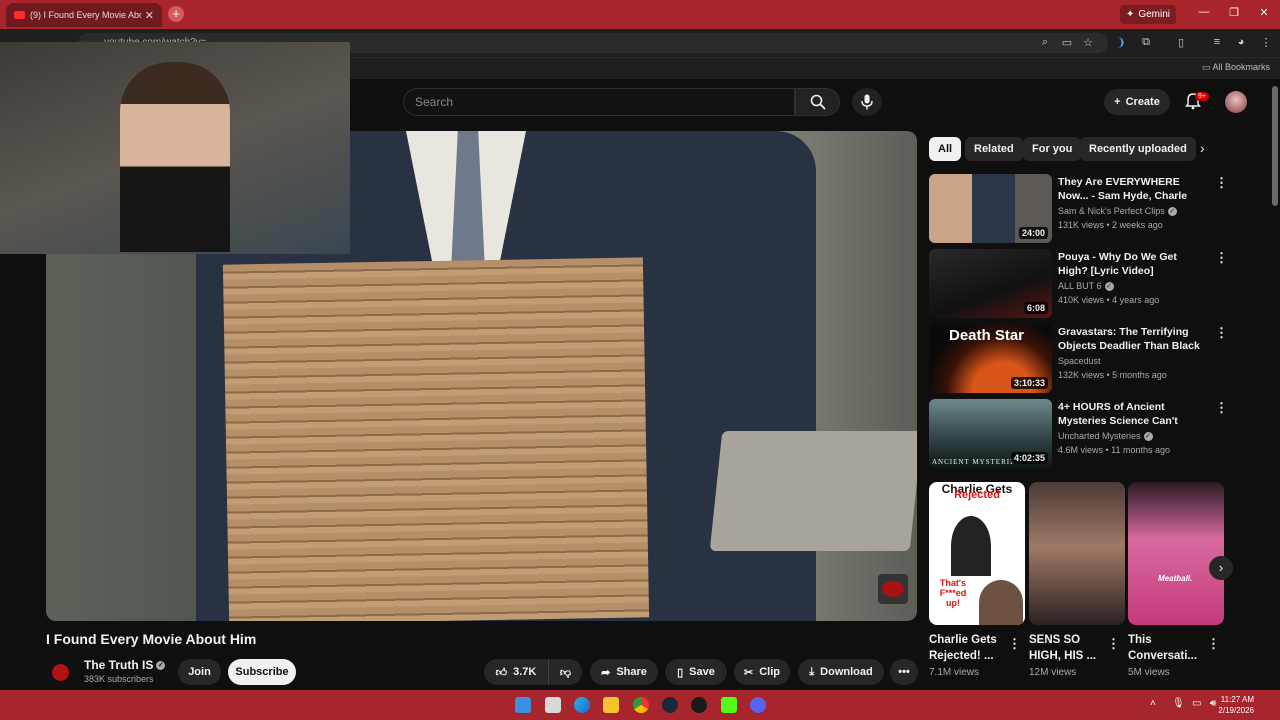 The width and height of the screenshot is (1280, 720). I want to click on subscriber-count: 383K subscribers, so click(119, 679).